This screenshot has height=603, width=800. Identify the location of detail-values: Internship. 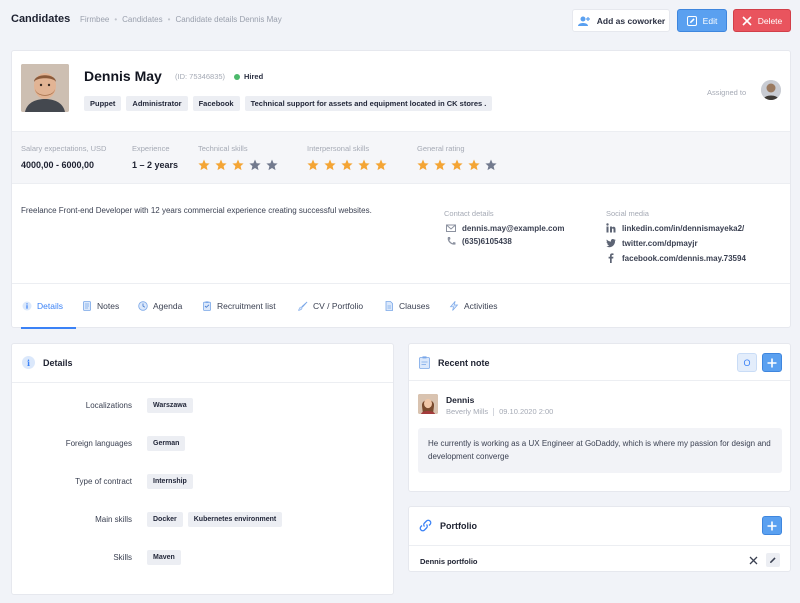
(170, 481).